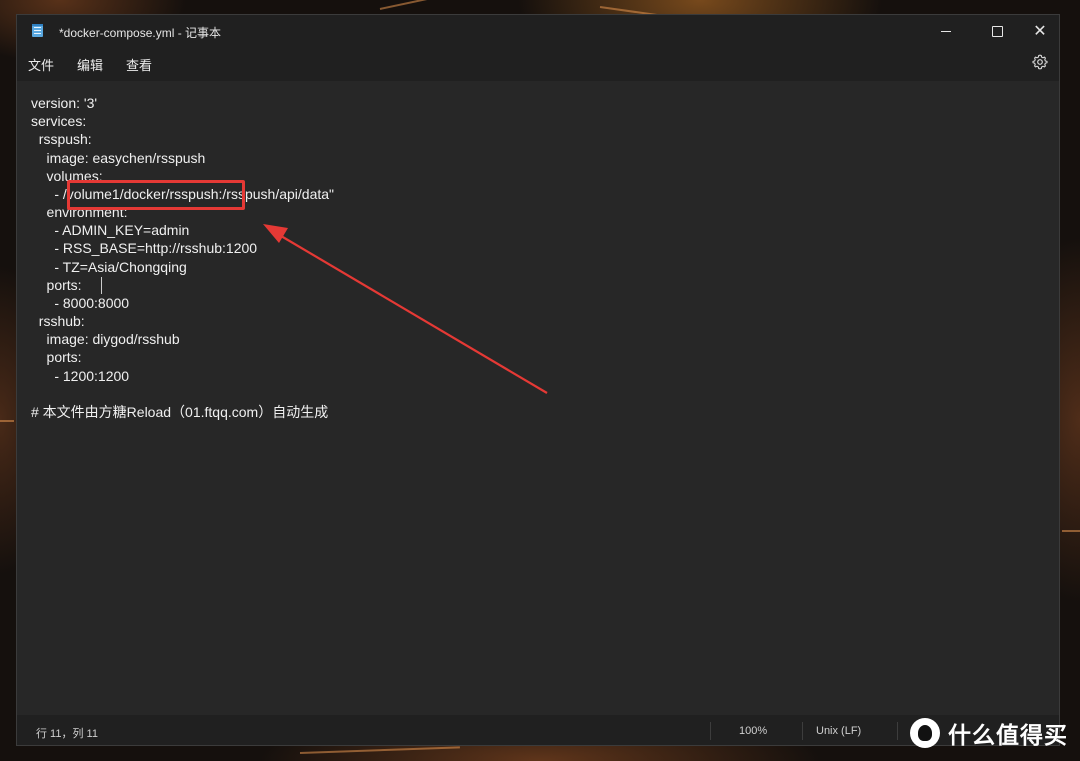 This screenshot has width=1080, height=761. What do you see at coordinates (538, 31) in the screenshot?
I see `title-bar: *docker-compose.yml - 记事本 ✕` at bounding box center [538, 31].